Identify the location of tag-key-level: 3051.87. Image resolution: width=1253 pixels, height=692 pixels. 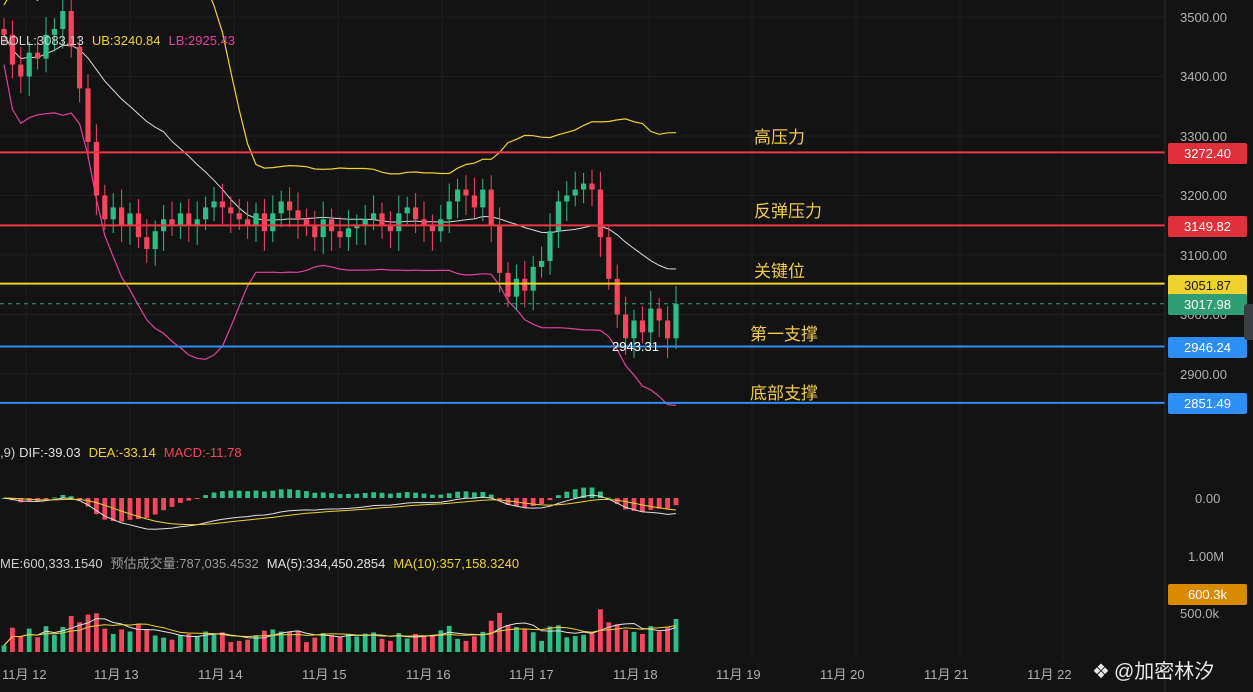
(1207, 285).